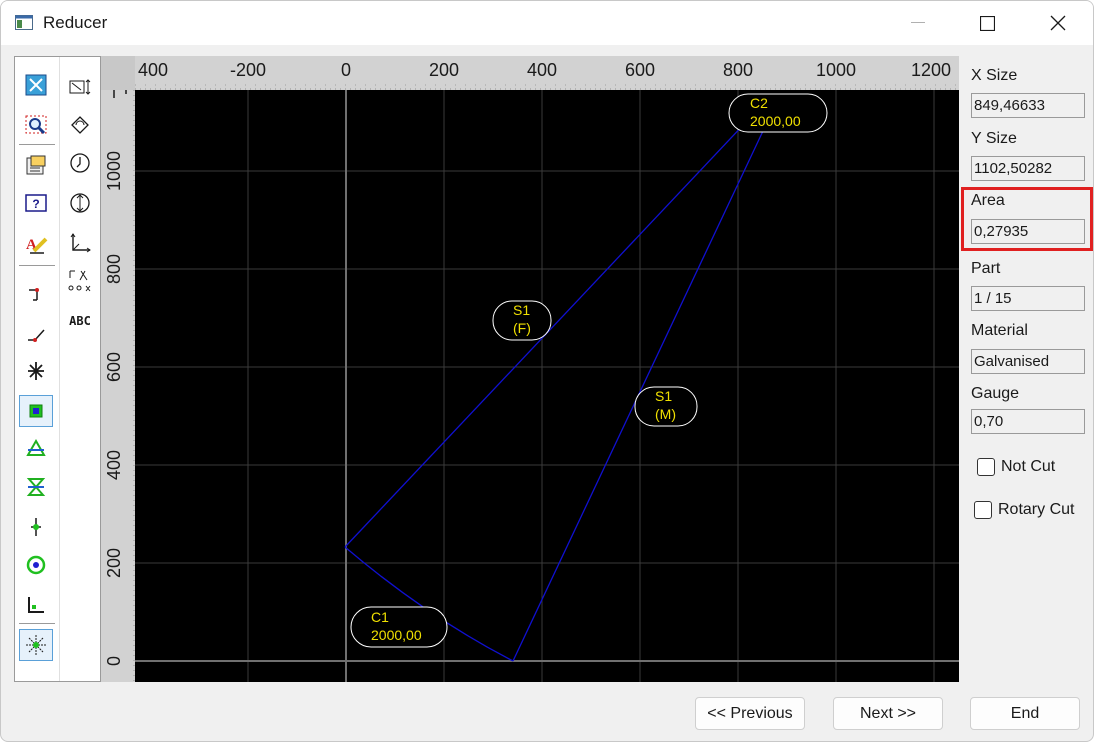 This screenshot has width=1094, height=742. I want to click on flip-icon, so click(80, 203).